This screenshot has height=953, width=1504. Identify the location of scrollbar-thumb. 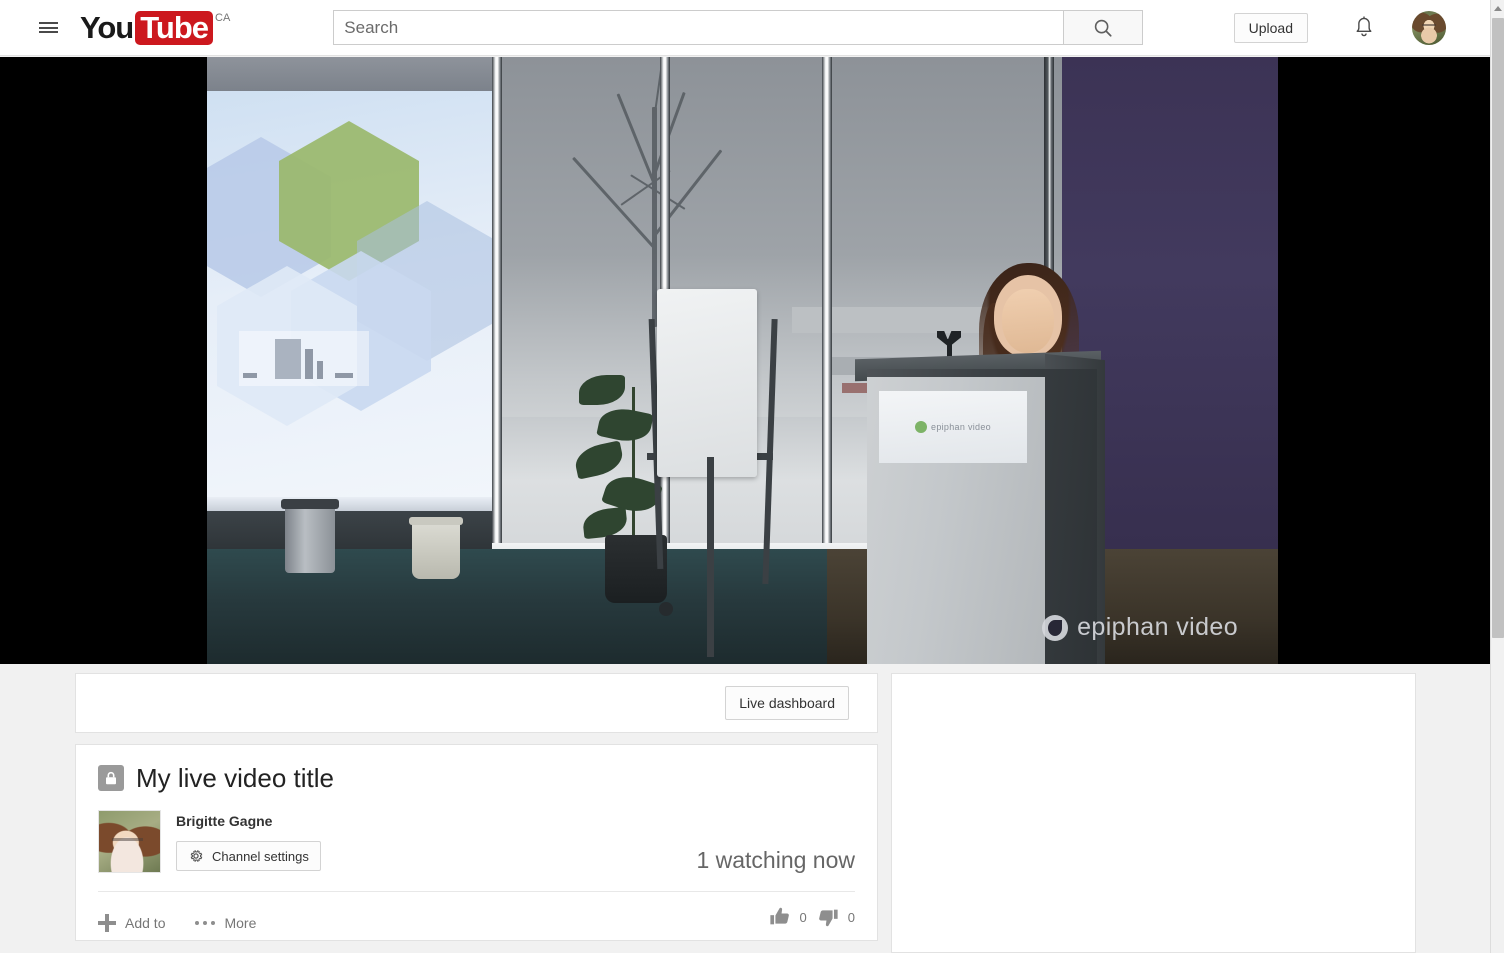
(1498, 328).